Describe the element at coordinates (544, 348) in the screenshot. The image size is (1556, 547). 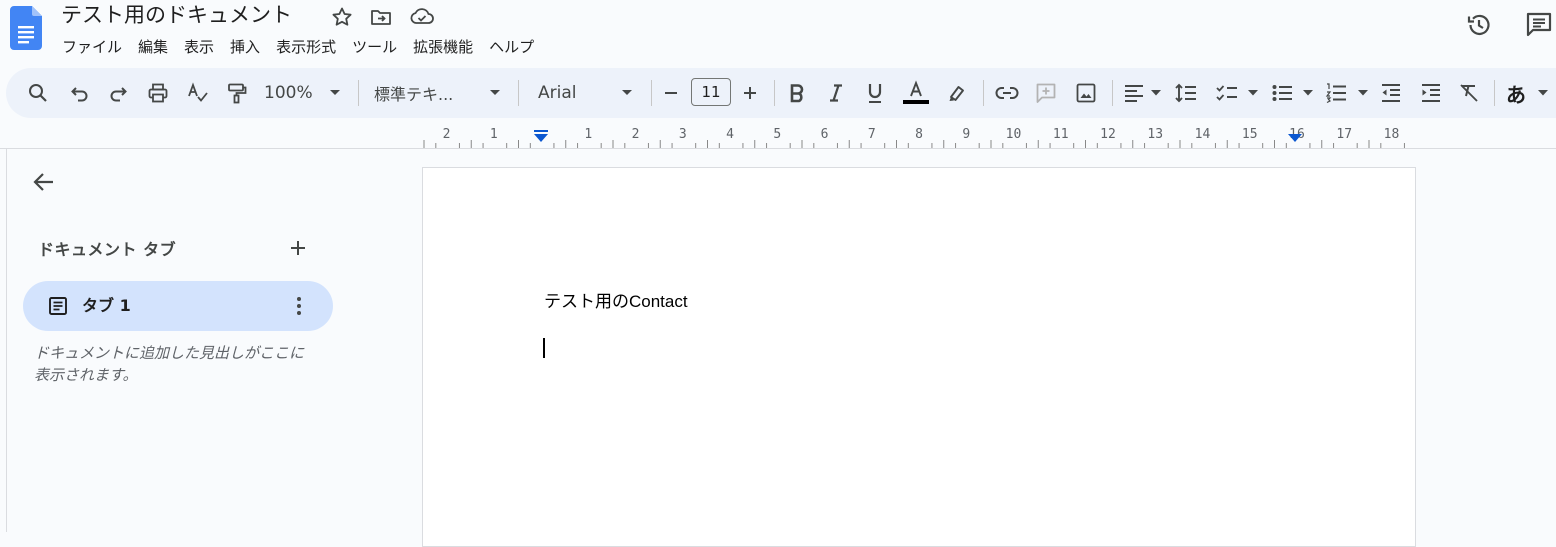
I see `text-cursor` at that location.